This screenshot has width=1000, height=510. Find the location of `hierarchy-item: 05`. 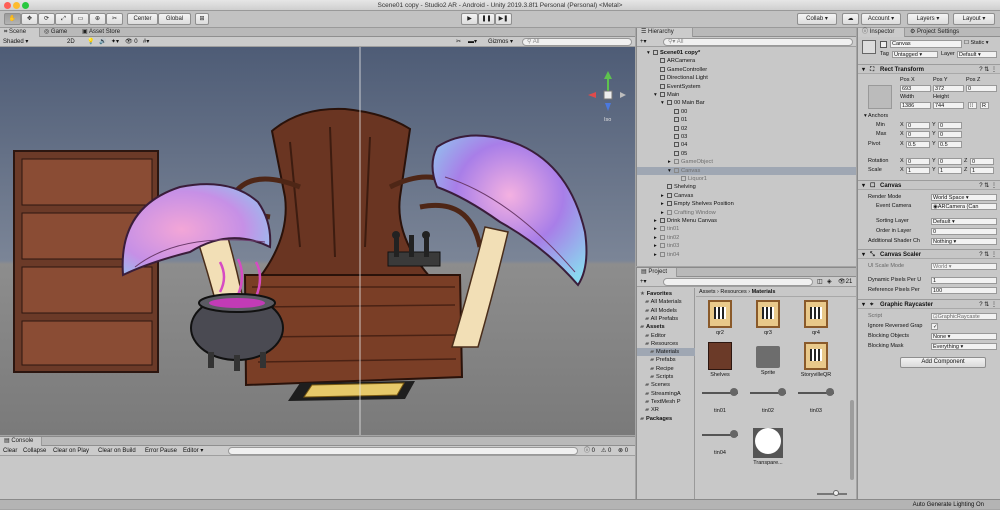

hierarchy-item: 05 is located at coordinates (746, 154).